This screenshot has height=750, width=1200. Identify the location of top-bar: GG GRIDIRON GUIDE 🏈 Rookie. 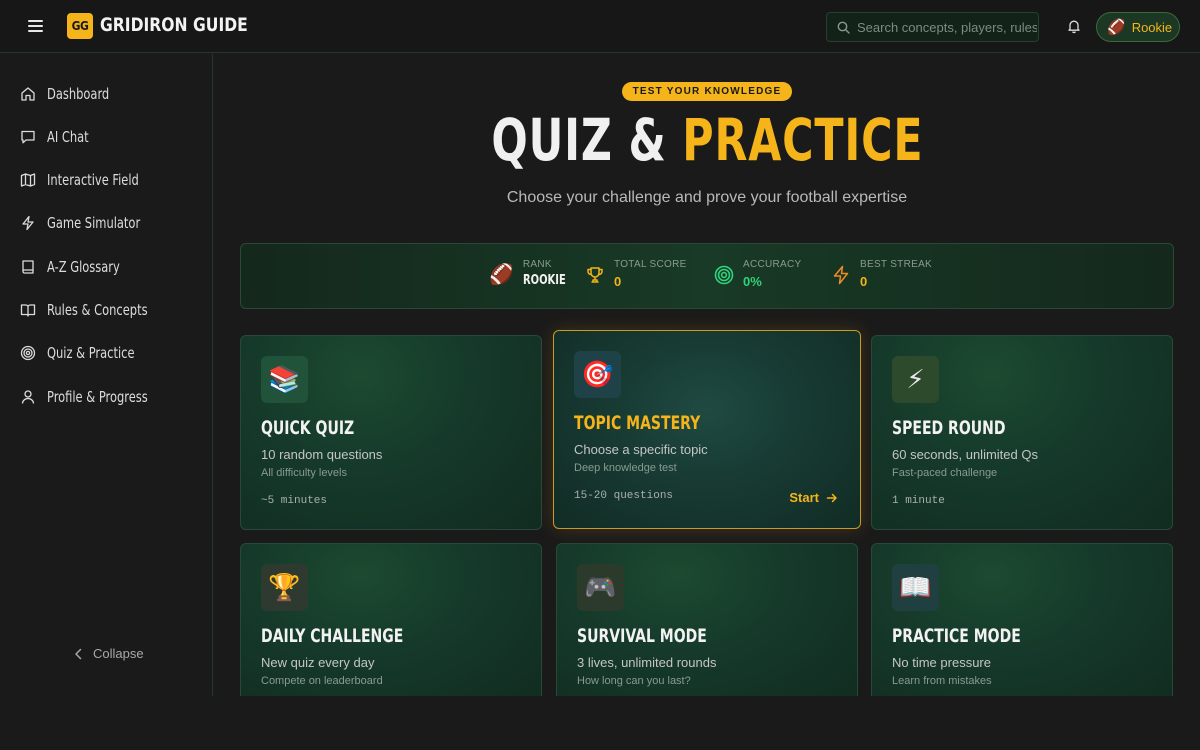
(600, 26).